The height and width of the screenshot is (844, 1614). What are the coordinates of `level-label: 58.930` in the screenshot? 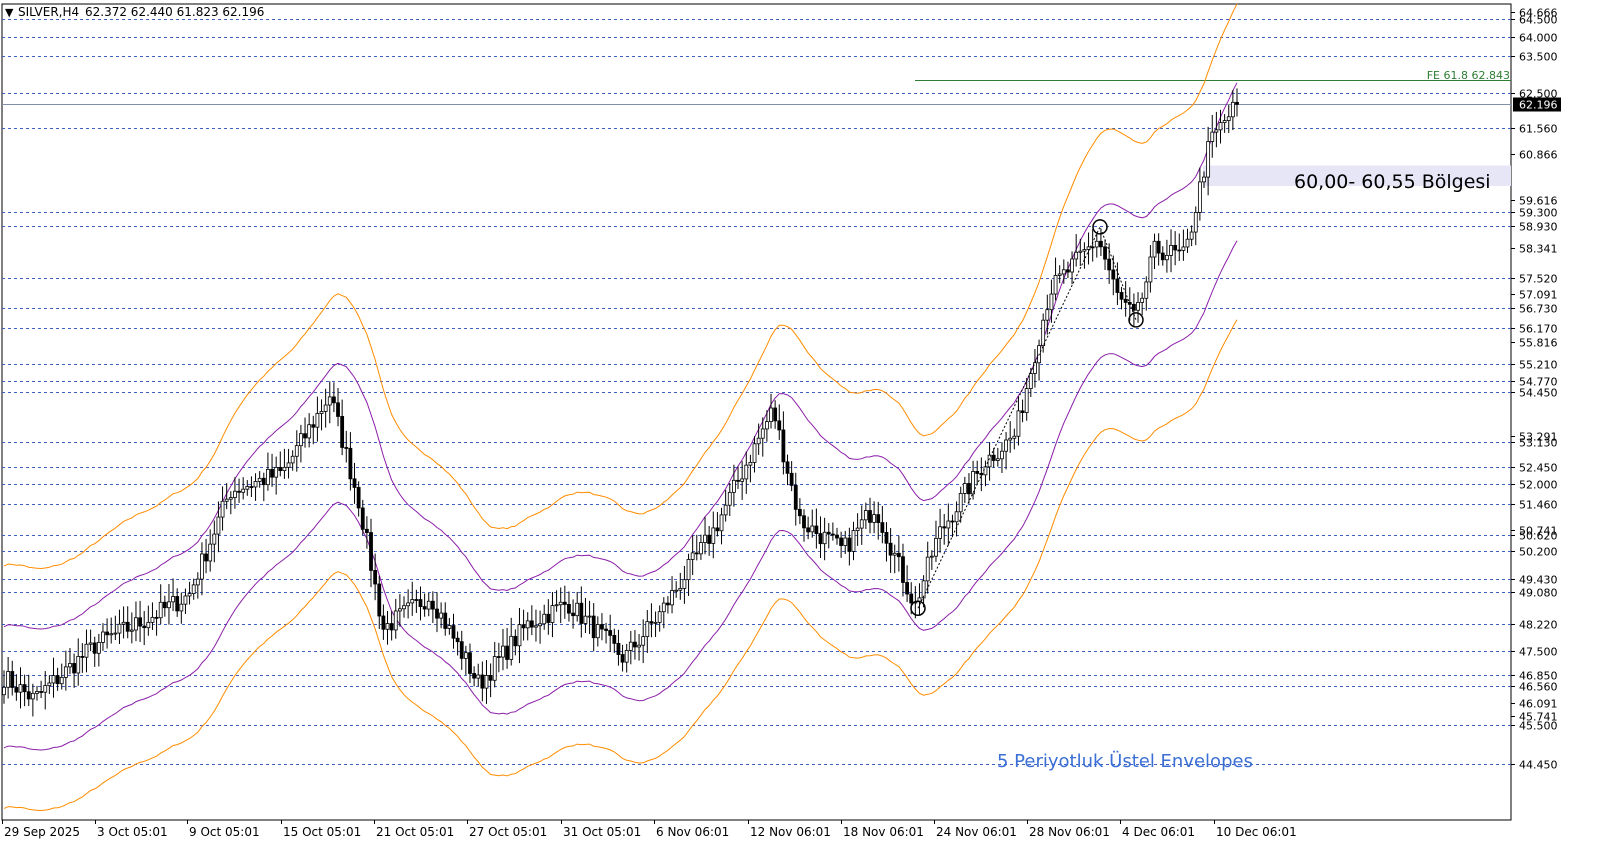 It's located at (1538, 227).